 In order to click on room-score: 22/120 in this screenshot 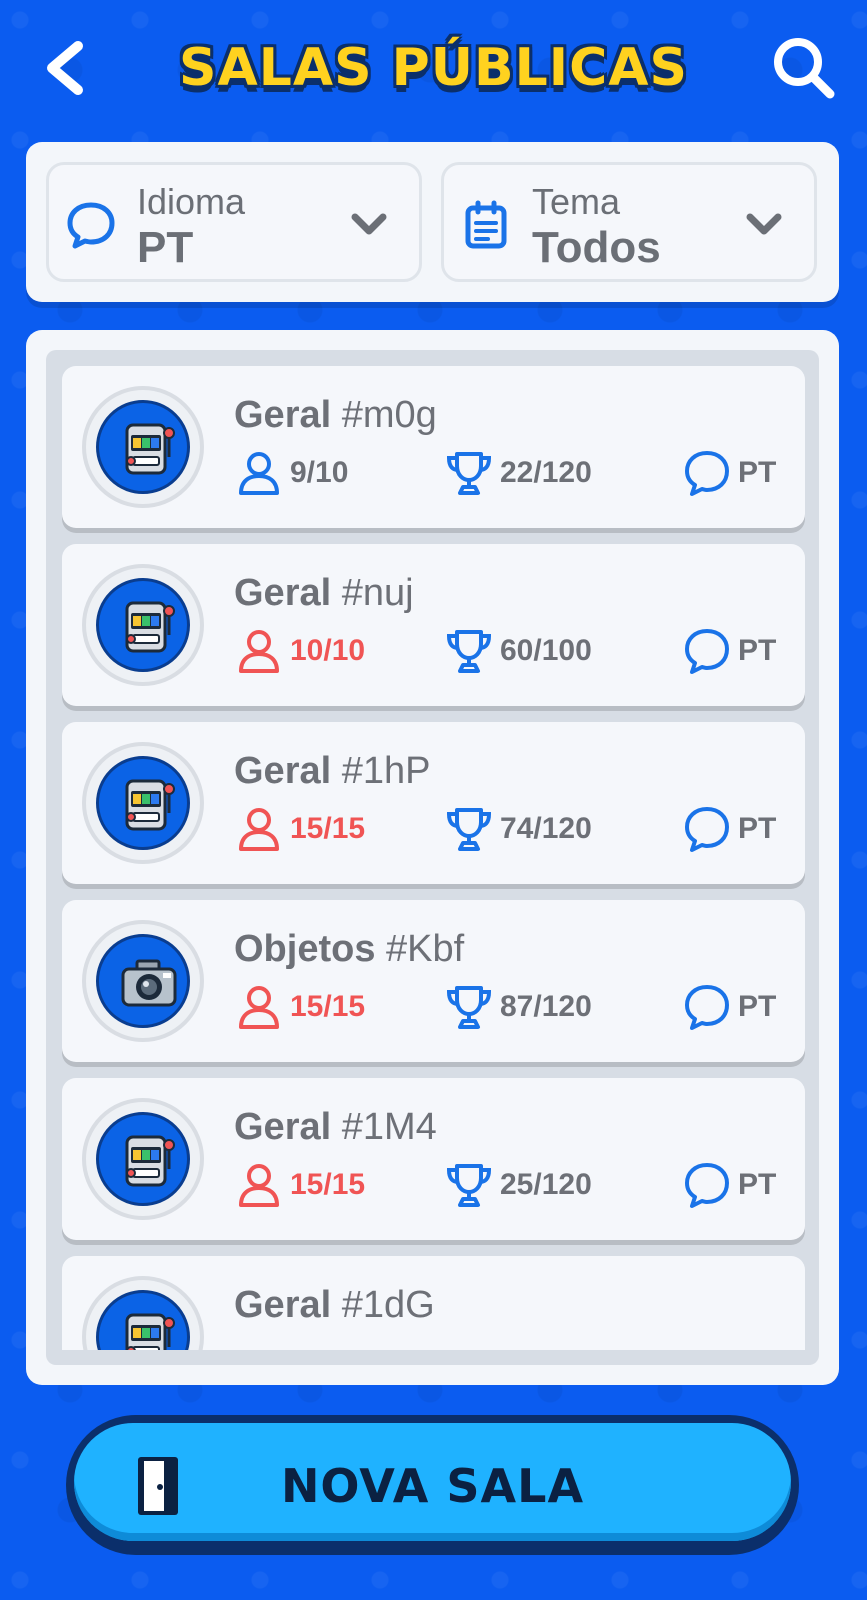, I will do `click(518, 473)`.